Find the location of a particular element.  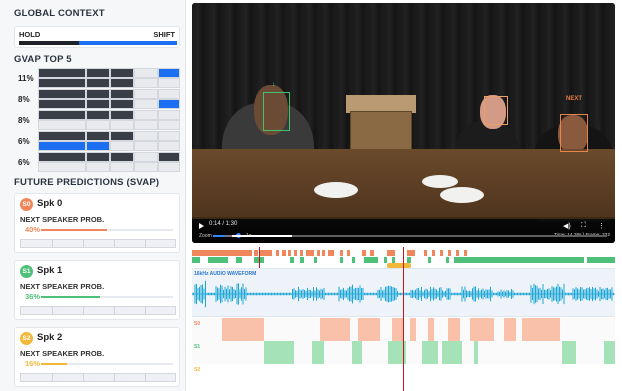

speaker-card: S0 Spk 0 NEXT SPEAKER PROB. 40% is located at coordinates (97, 223).